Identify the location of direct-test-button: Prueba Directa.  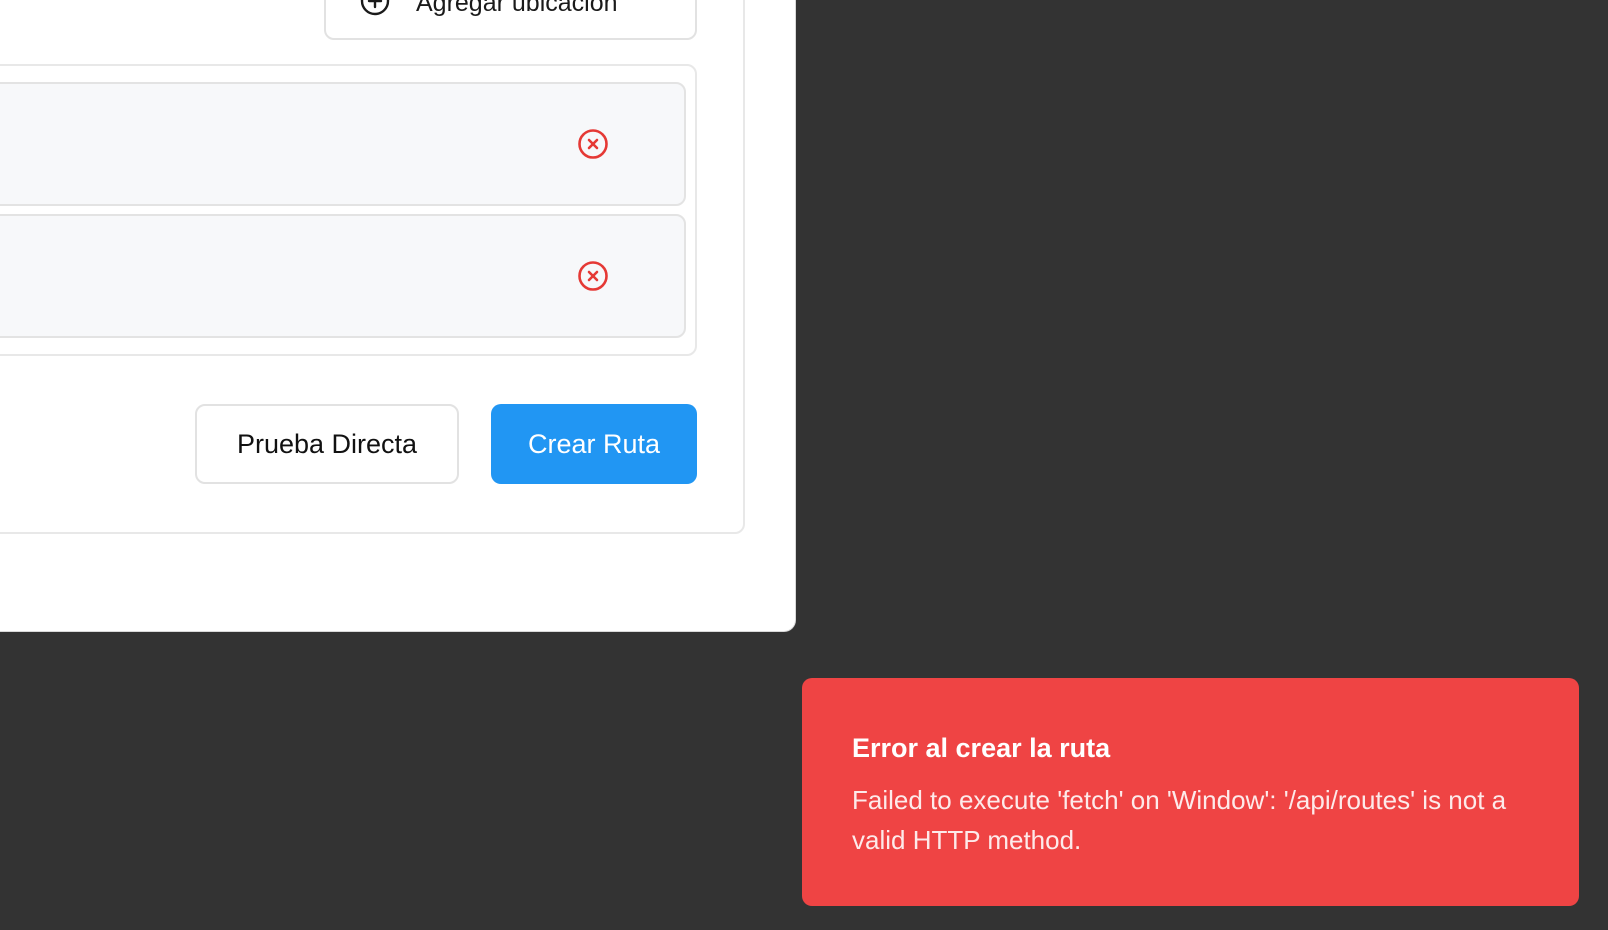
(327, 444).